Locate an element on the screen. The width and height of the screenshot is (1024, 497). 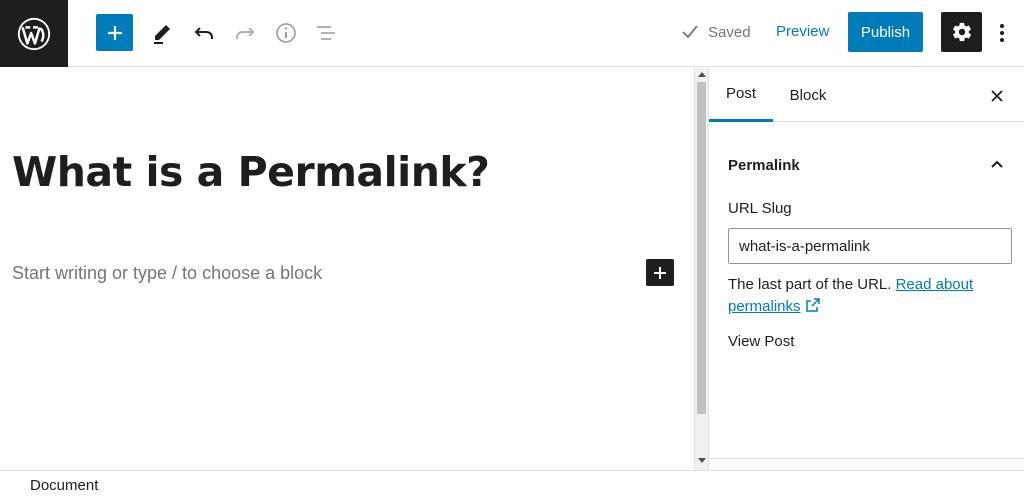
chevron-up-icon is located at coordinates (997, 164).